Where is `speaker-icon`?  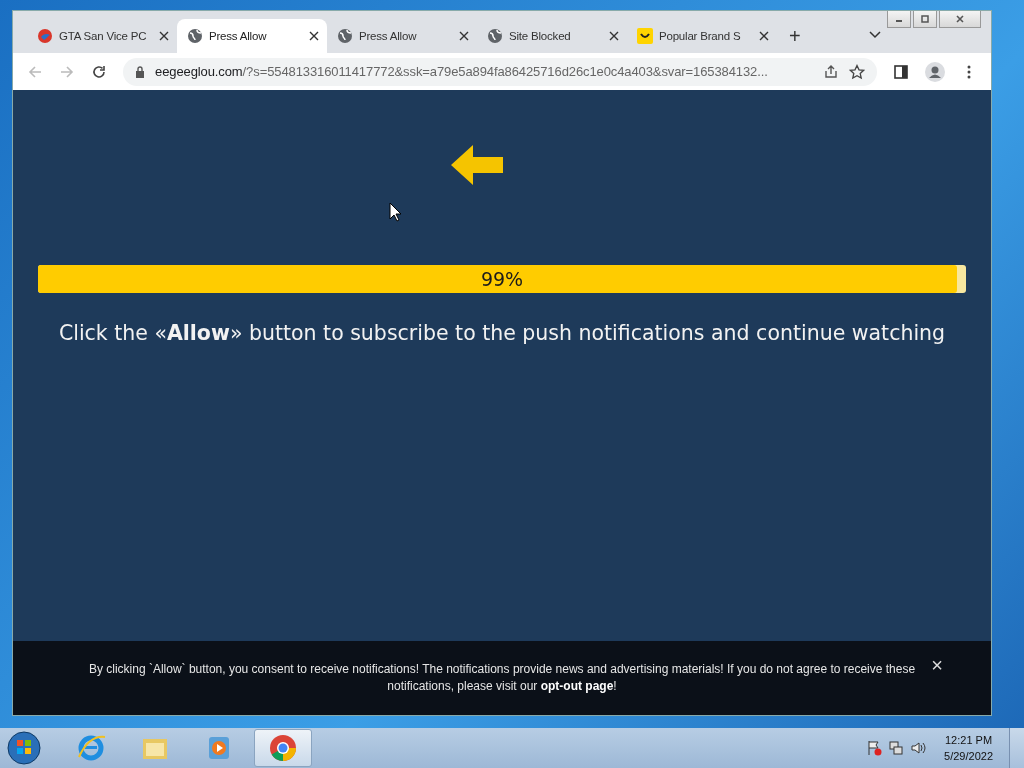 speaker-icon is located at coordinates (918, 748).